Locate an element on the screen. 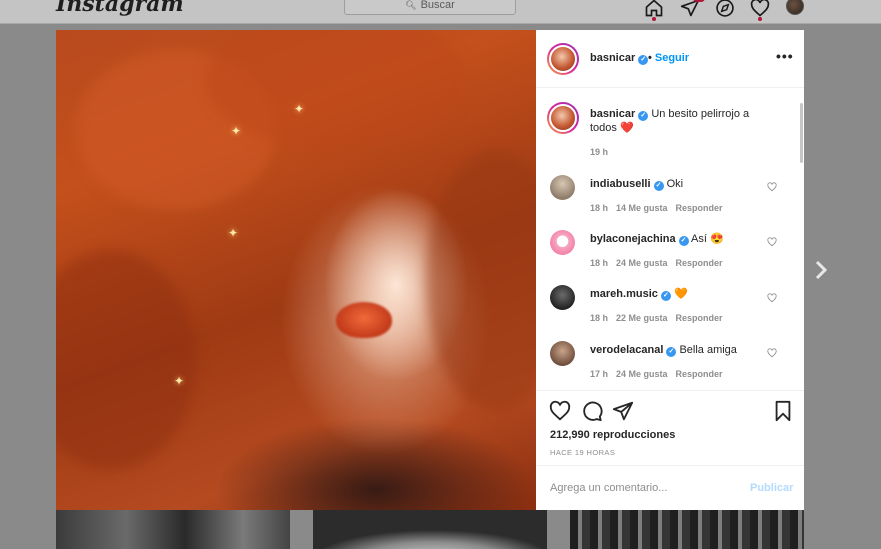  like-heart-icon is located at coordinates (560, 411).